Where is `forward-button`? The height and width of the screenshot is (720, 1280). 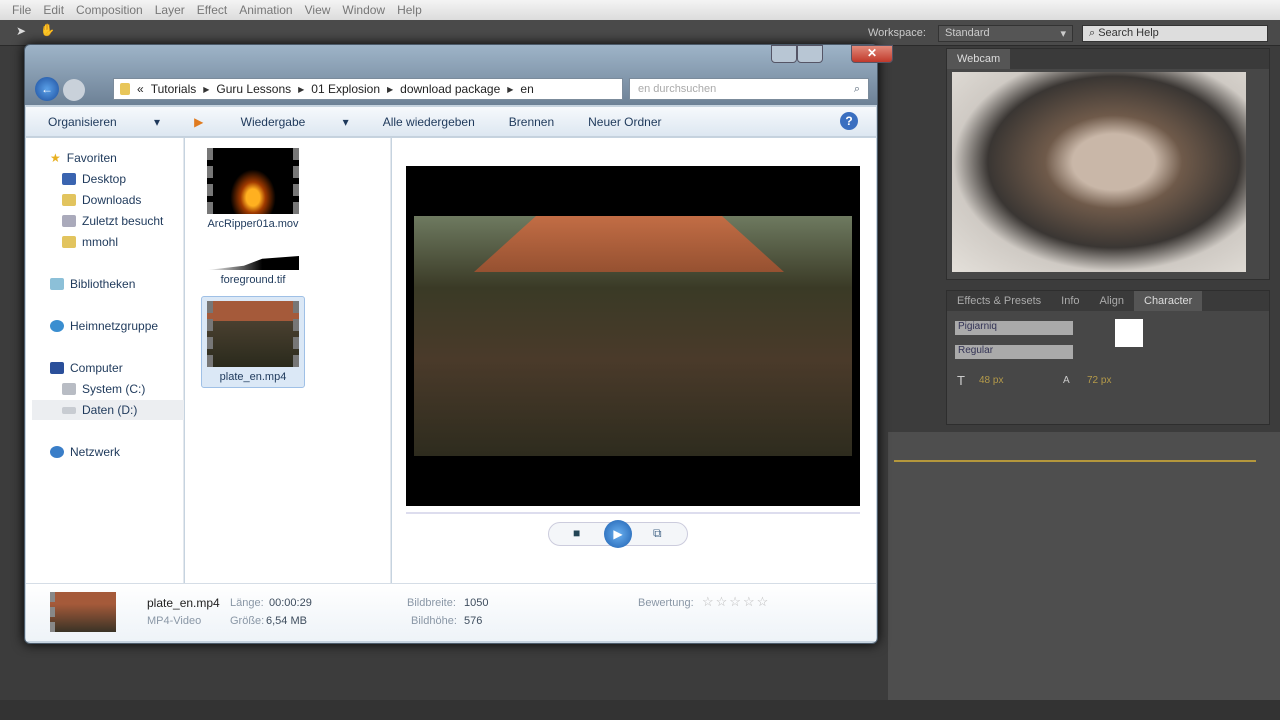 forward-button is located at coordinates (74, 90).